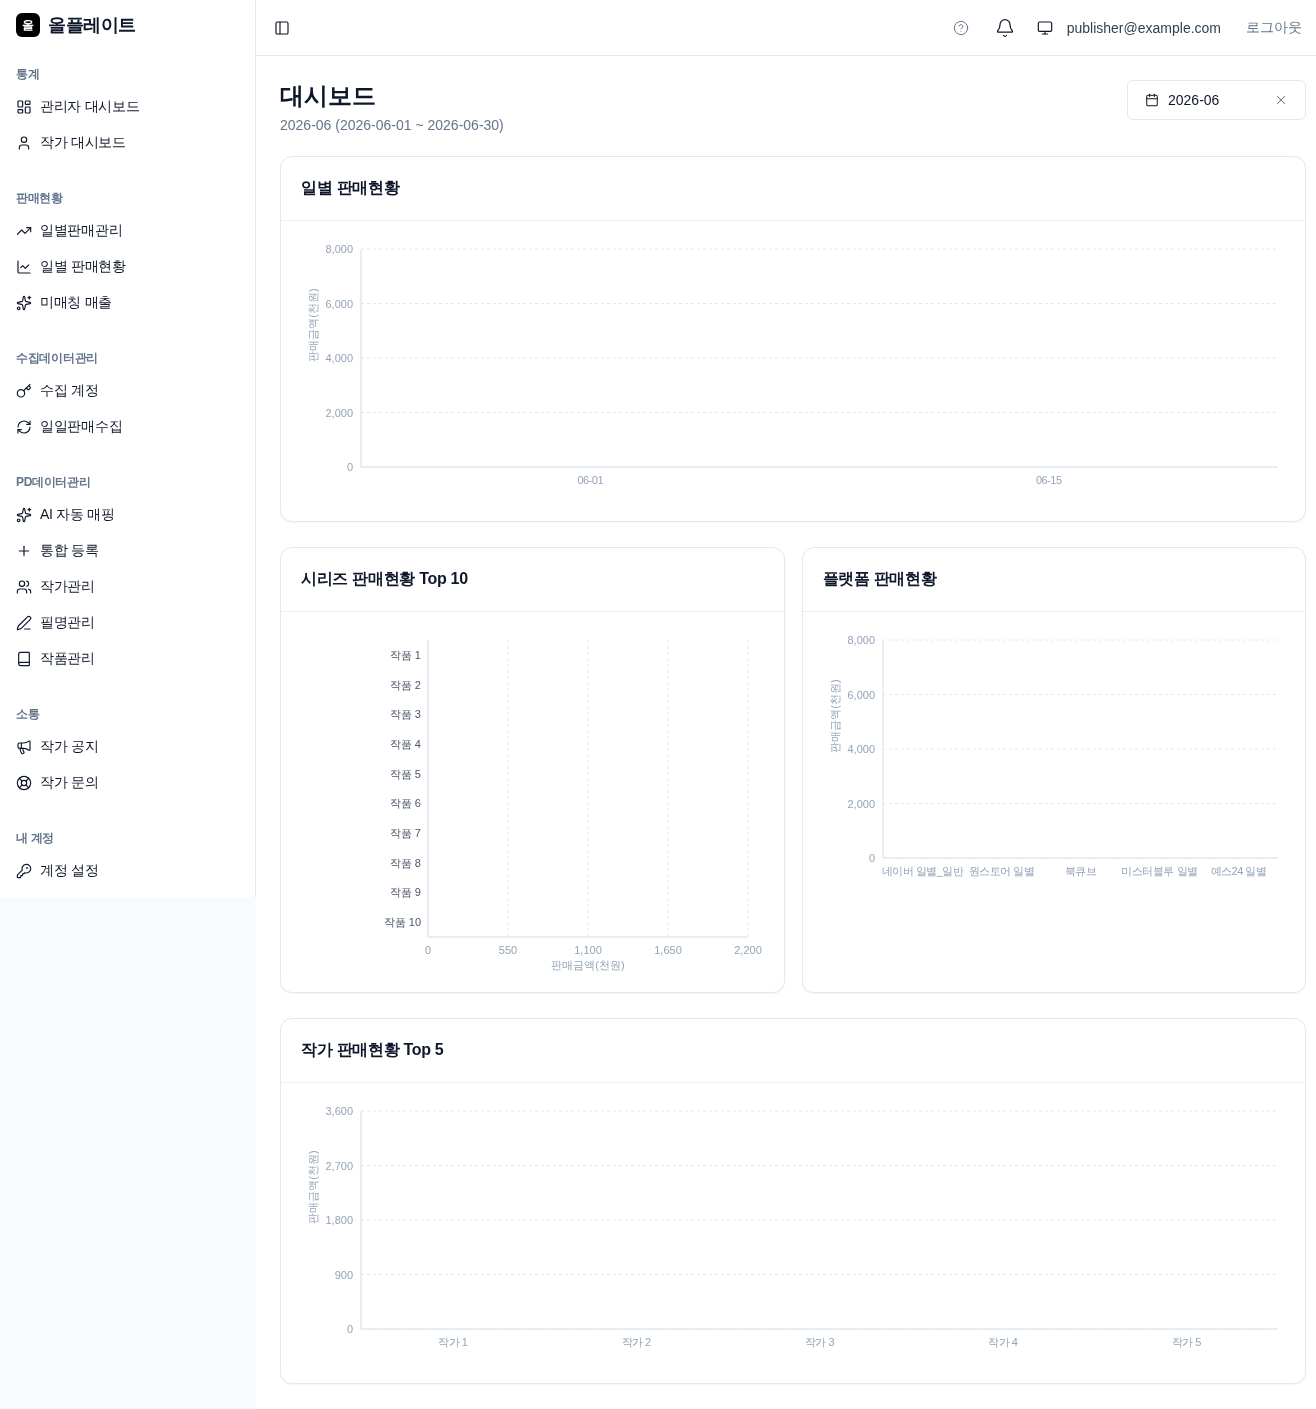 The width and height of the screenshot is (1316, 1409). Describe the element at coordinates (24, 551) in the screenshot. I see `plus-icon` at that location.